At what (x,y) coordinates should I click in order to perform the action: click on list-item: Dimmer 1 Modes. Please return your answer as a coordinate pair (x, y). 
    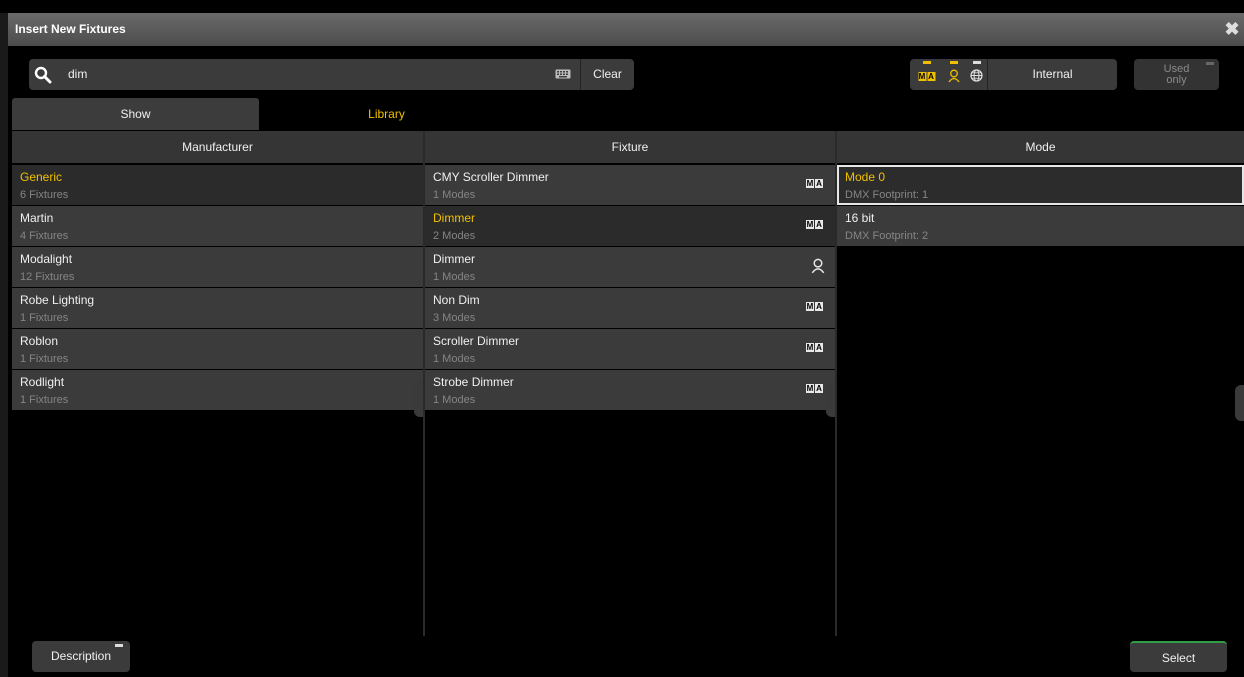
    Looking at the image, I should click on (630, 267).